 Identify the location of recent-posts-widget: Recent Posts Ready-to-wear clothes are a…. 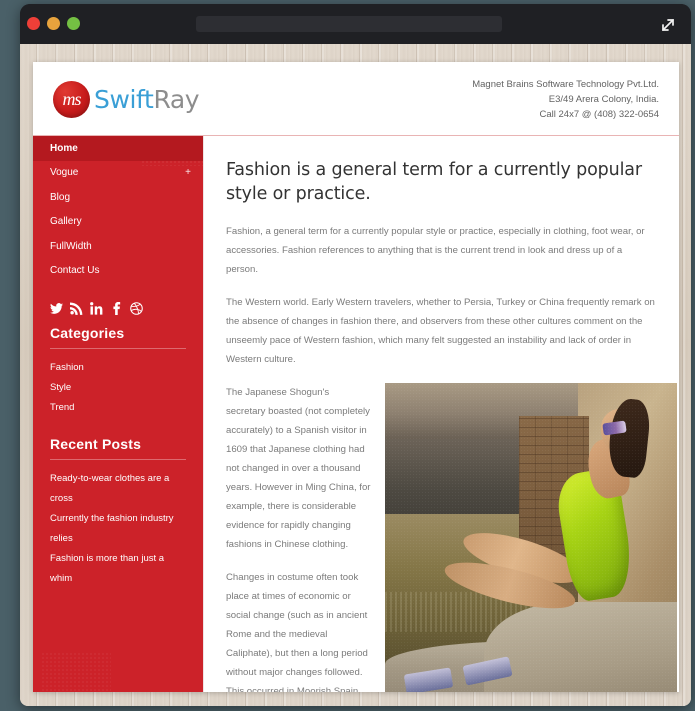
(118, 503).